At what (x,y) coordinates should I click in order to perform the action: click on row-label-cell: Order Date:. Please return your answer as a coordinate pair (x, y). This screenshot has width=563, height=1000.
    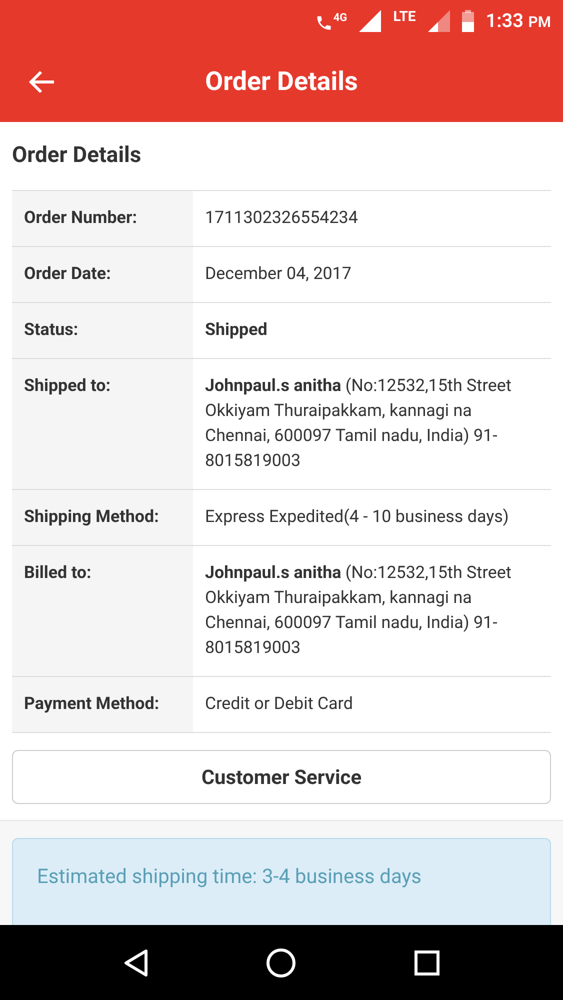
    Looking at the image, I should click on (102, 274).